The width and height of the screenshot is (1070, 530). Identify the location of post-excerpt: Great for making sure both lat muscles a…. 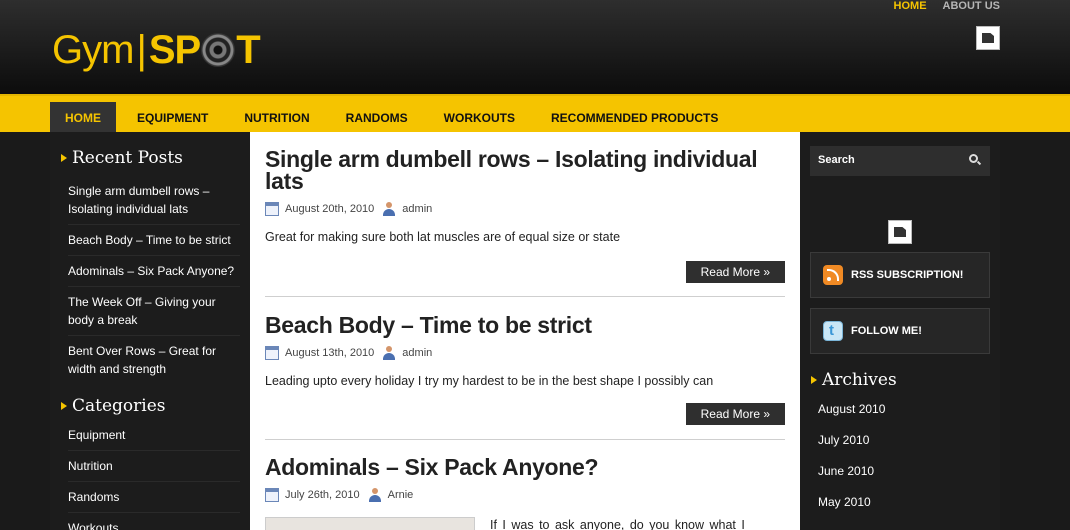
(443, 237).